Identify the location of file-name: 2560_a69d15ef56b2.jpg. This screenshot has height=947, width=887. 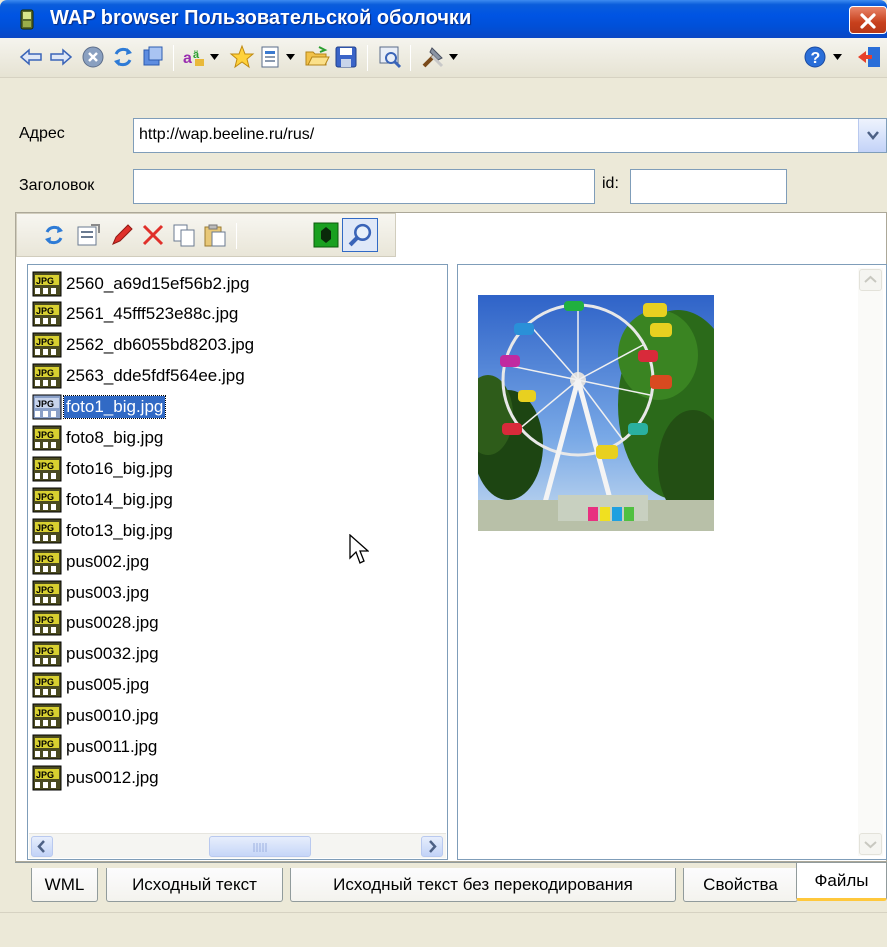
(158, 283).